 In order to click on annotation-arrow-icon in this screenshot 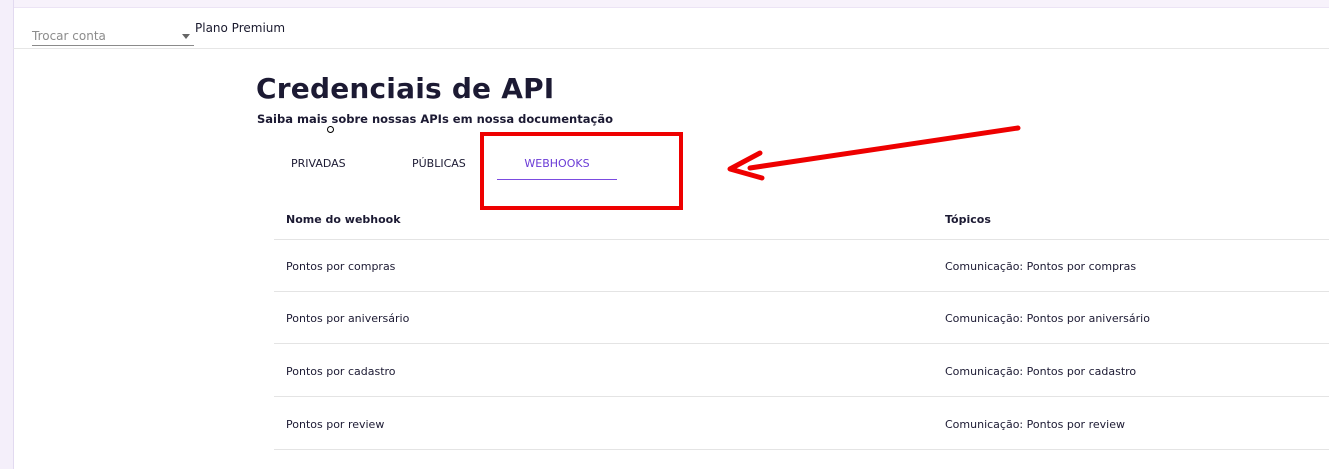, I will do `click(874, 153)`.